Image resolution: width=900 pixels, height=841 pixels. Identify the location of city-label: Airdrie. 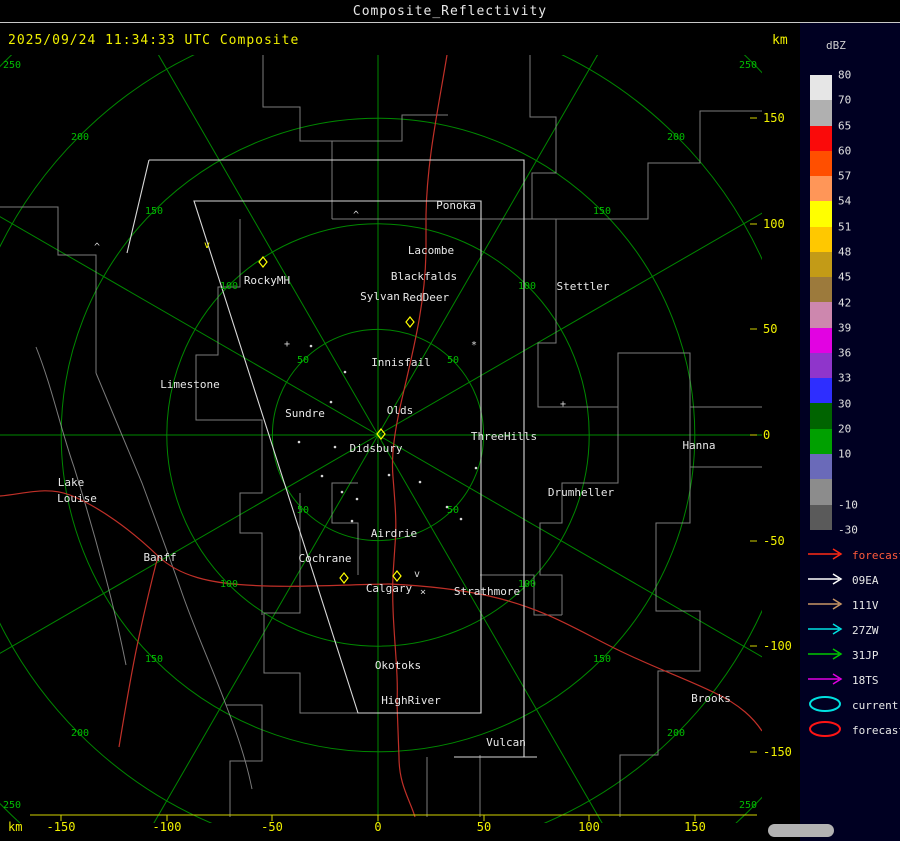
(394, 533).